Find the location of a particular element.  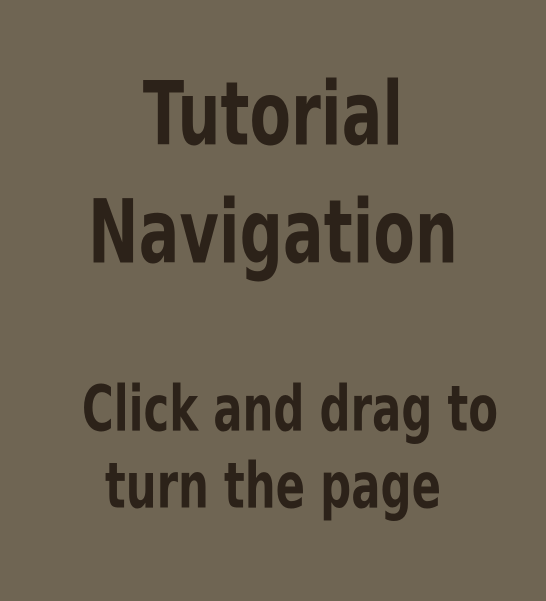

instruction-text-line-1: Click and drag to is located at coordinates (290, 408).